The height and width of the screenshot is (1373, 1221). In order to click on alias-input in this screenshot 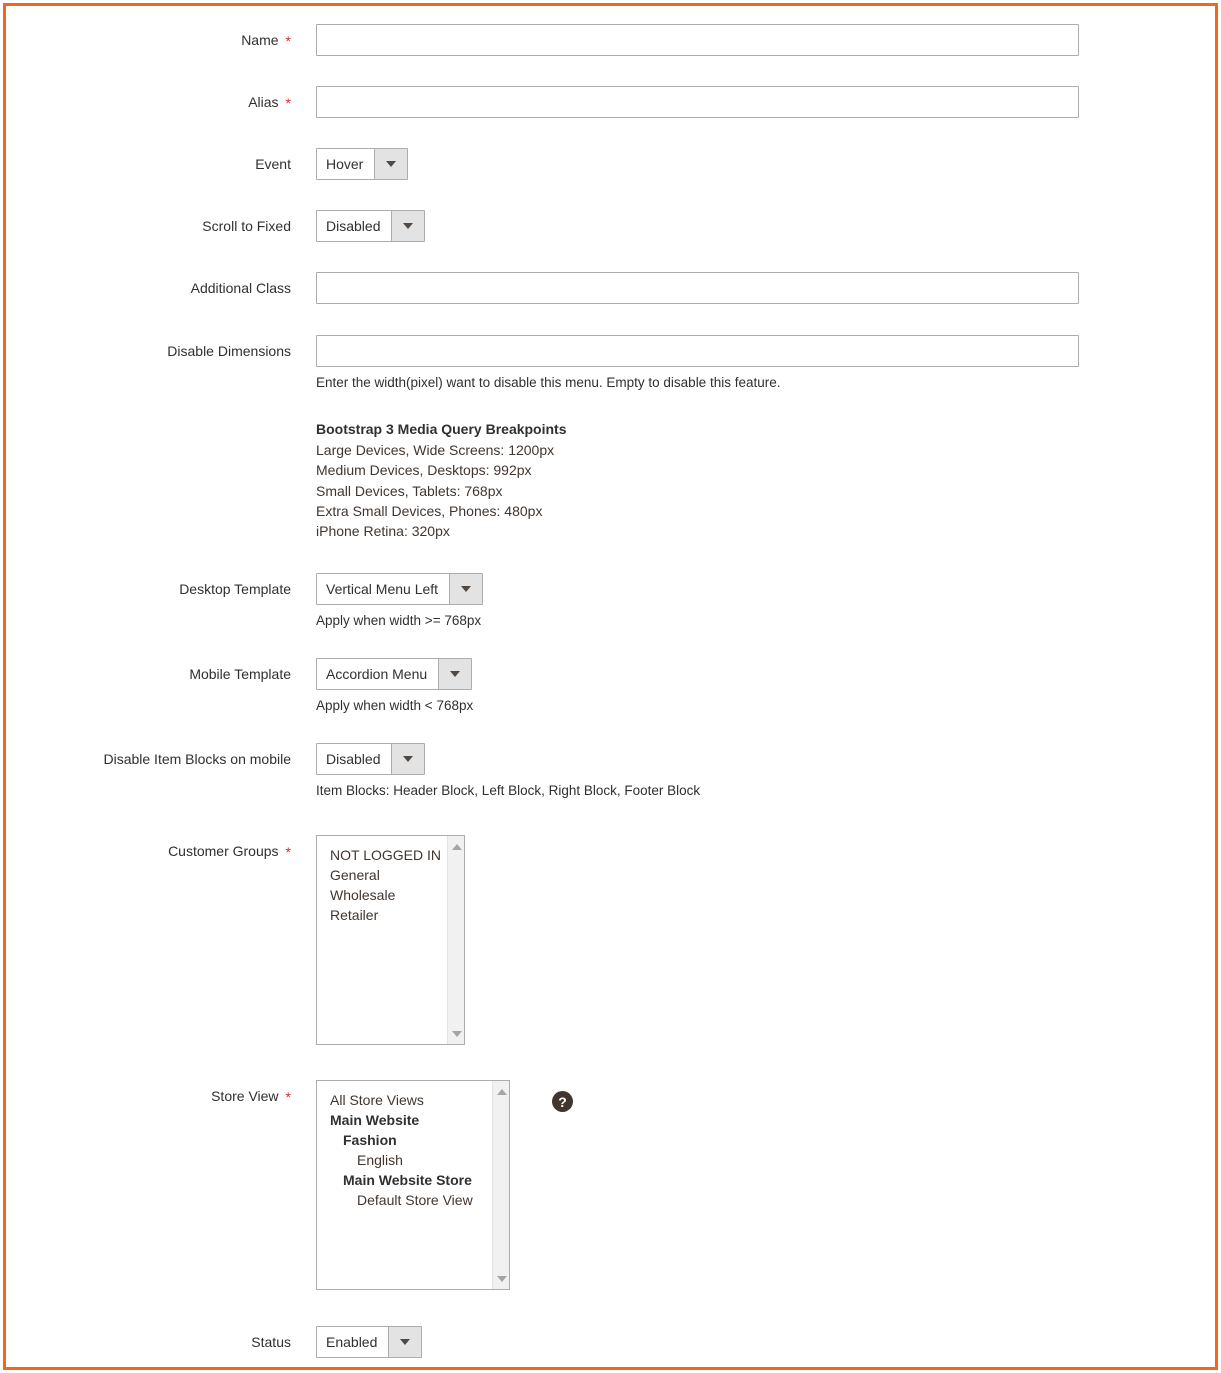, I will do `click(697, 102)`.